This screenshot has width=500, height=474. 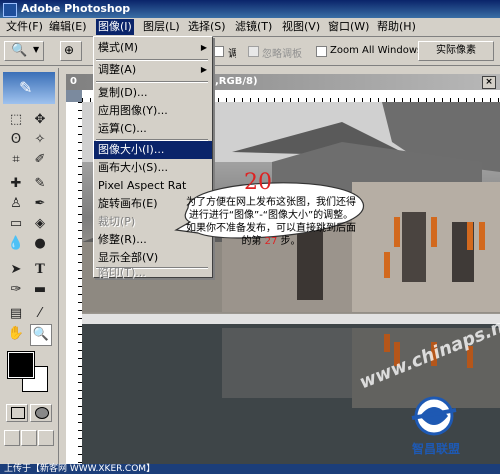 What do you see at coordinates (348, 27) in the screenshot?
I see `menu-window: 窗口(W)` at bounding box center [348, 27].